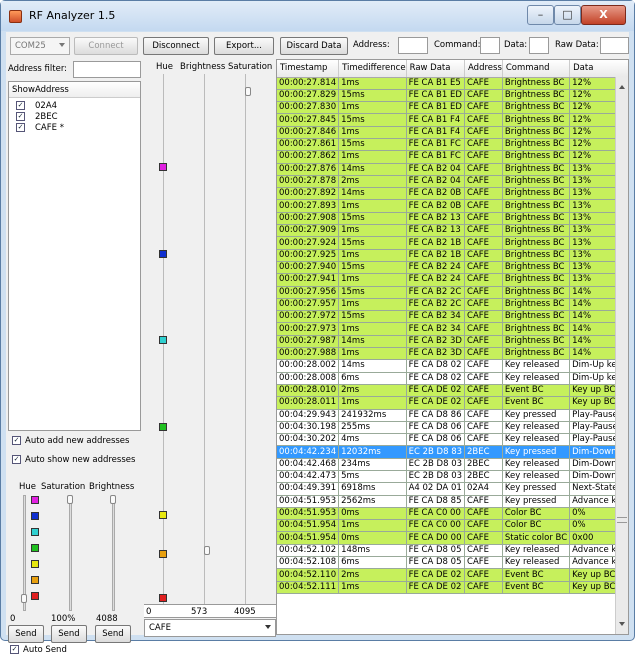 Image resolution: width=635 pixels, height=655 pixels. What do you see at coordinates (69, 634) in the screenshot?
I see `send-saturation-button: Send` at bounding box center [69, 634].